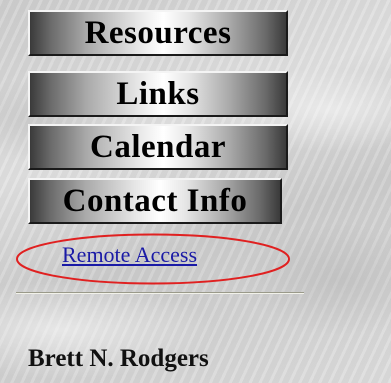 This screenshot has width=391, height=383. I want to click on calendar-button: Calendar, so click(158, 147).